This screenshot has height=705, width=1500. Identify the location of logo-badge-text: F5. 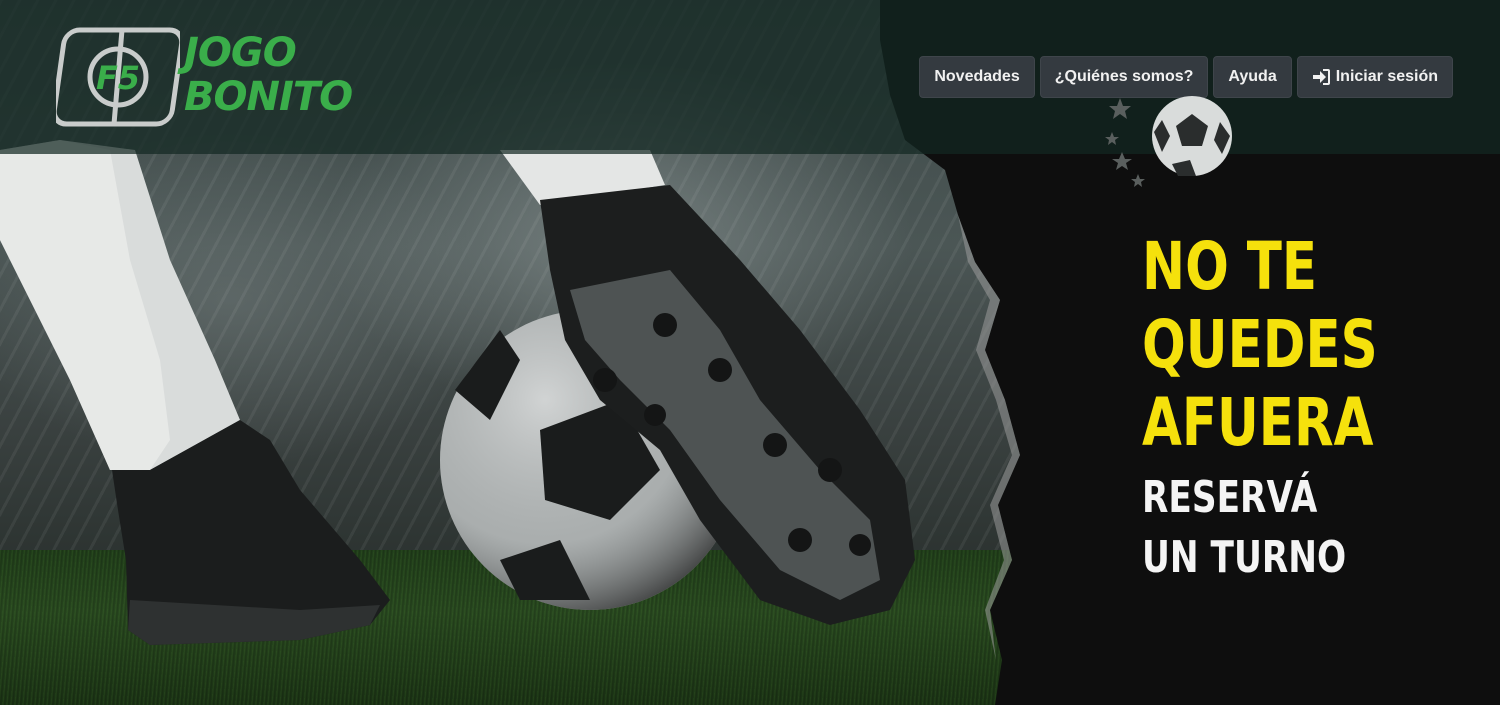
(118, 78).